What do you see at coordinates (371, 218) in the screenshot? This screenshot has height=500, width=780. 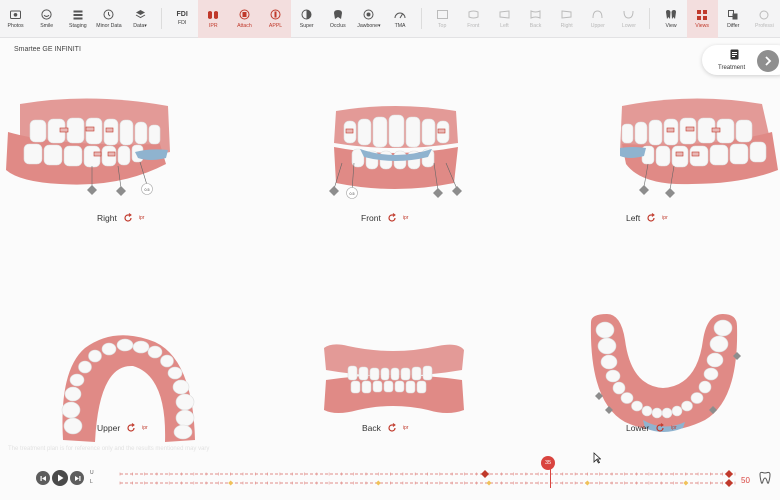 I see `view-name: Front` at bounding box center [371, 218].